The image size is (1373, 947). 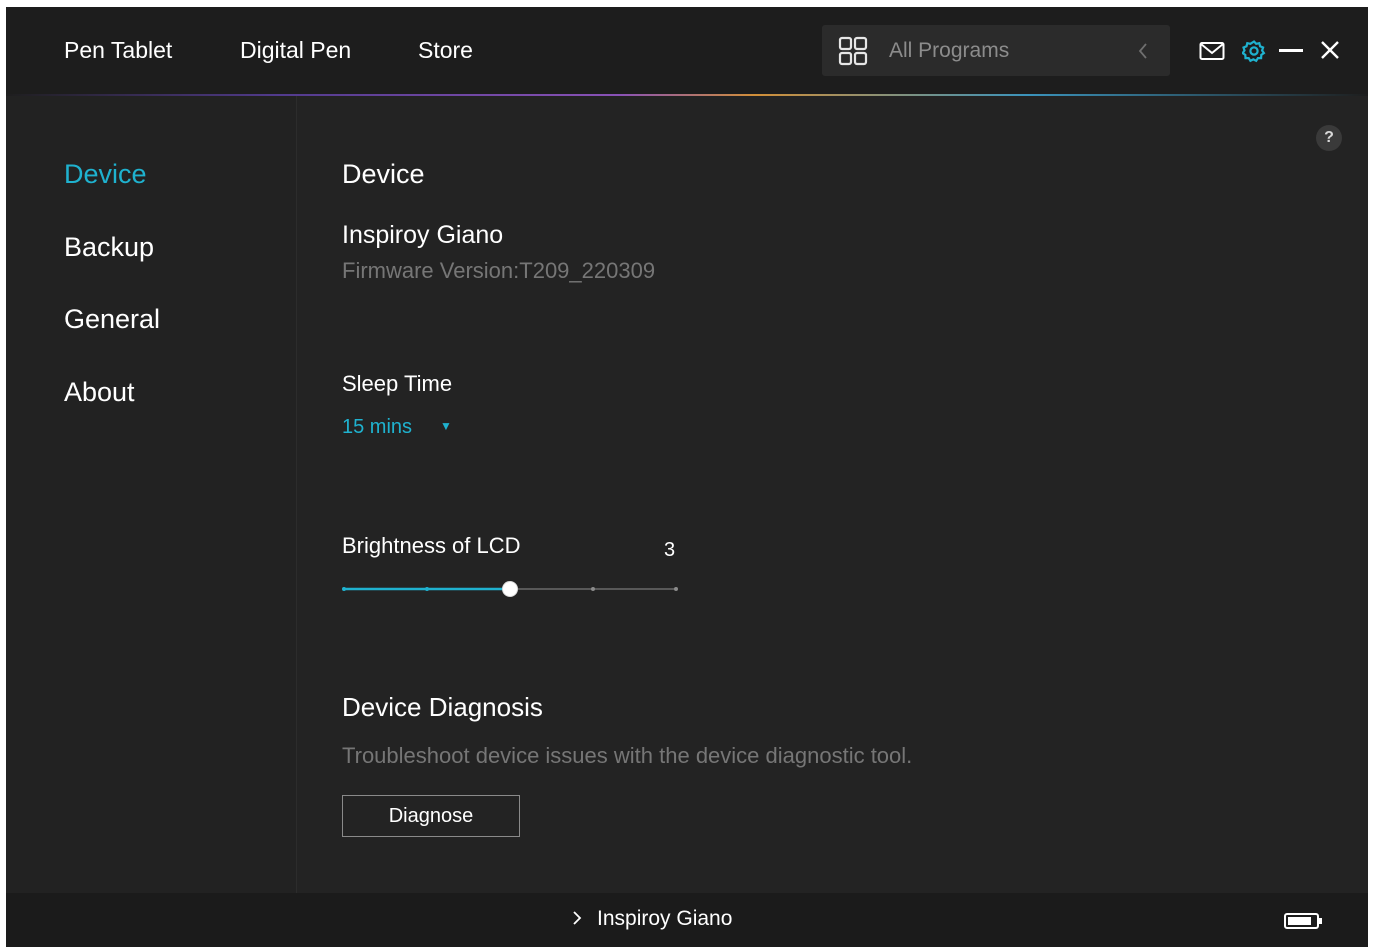 I want to click on sleep-time-value: 15 mins, so click(x=377, y=427).